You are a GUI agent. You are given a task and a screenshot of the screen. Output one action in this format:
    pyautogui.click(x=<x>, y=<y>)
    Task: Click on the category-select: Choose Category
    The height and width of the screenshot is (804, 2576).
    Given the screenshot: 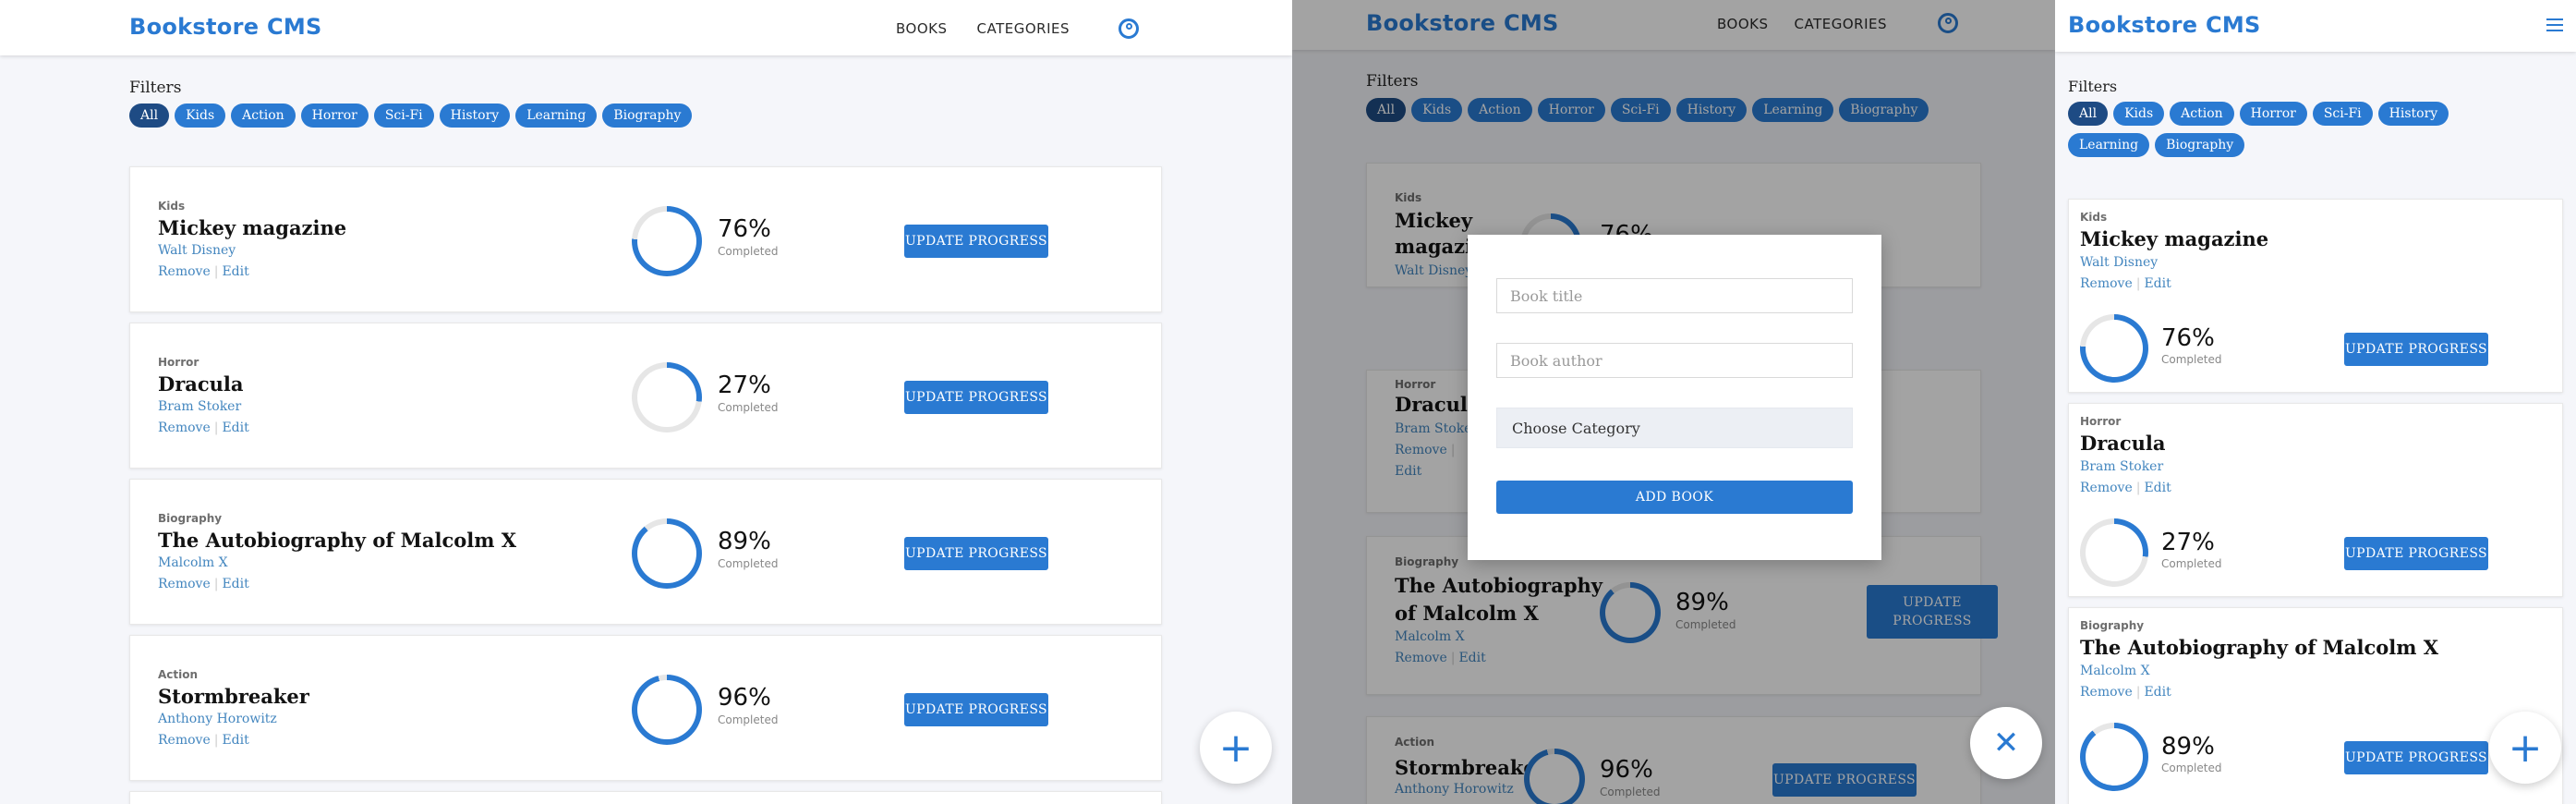 What is the action you would take?
    pyautogui.click(x=1674, y=428)
    